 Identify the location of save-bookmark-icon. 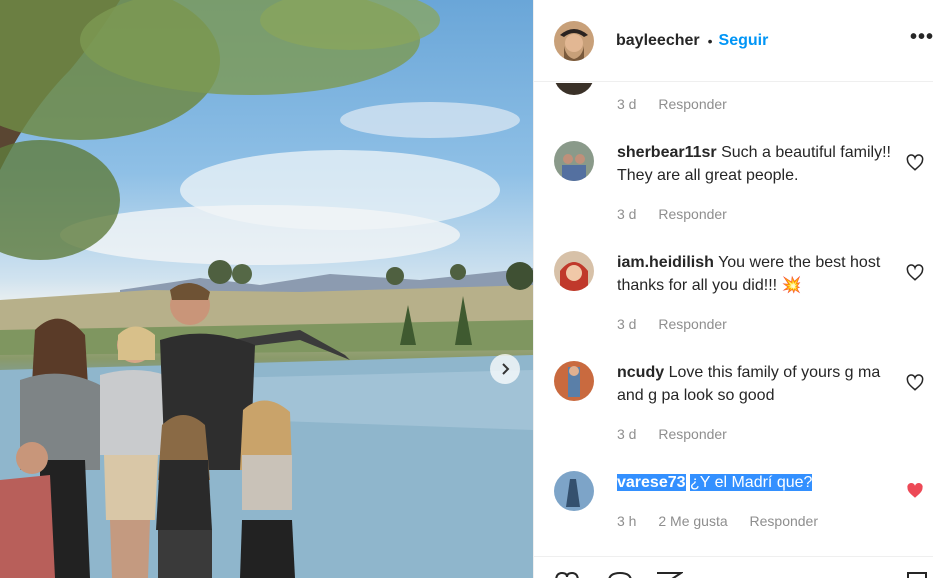
(917, 574).